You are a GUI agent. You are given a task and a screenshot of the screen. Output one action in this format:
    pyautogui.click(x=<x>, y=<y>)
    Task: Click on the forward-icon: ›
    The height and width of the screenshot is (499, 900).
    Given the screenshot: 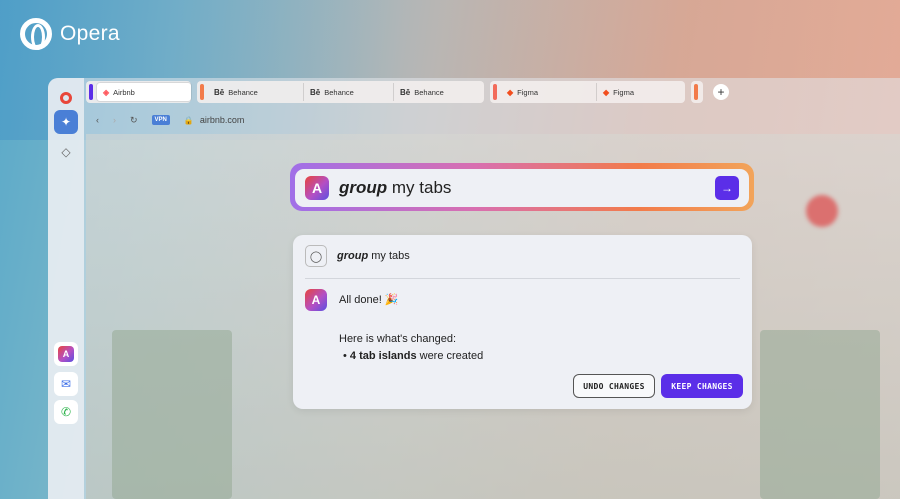 What is the action you would take?
    pyautogui.click(x=114, y=120)
    